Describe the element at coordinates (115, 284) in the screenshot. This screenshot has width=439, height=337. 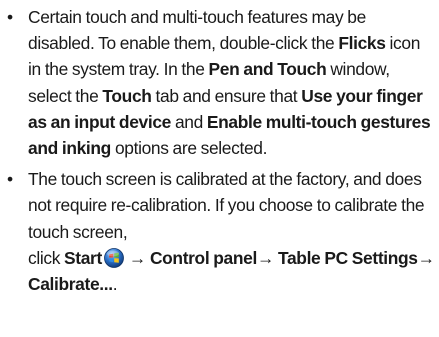
I see `text-run: .` at that location.